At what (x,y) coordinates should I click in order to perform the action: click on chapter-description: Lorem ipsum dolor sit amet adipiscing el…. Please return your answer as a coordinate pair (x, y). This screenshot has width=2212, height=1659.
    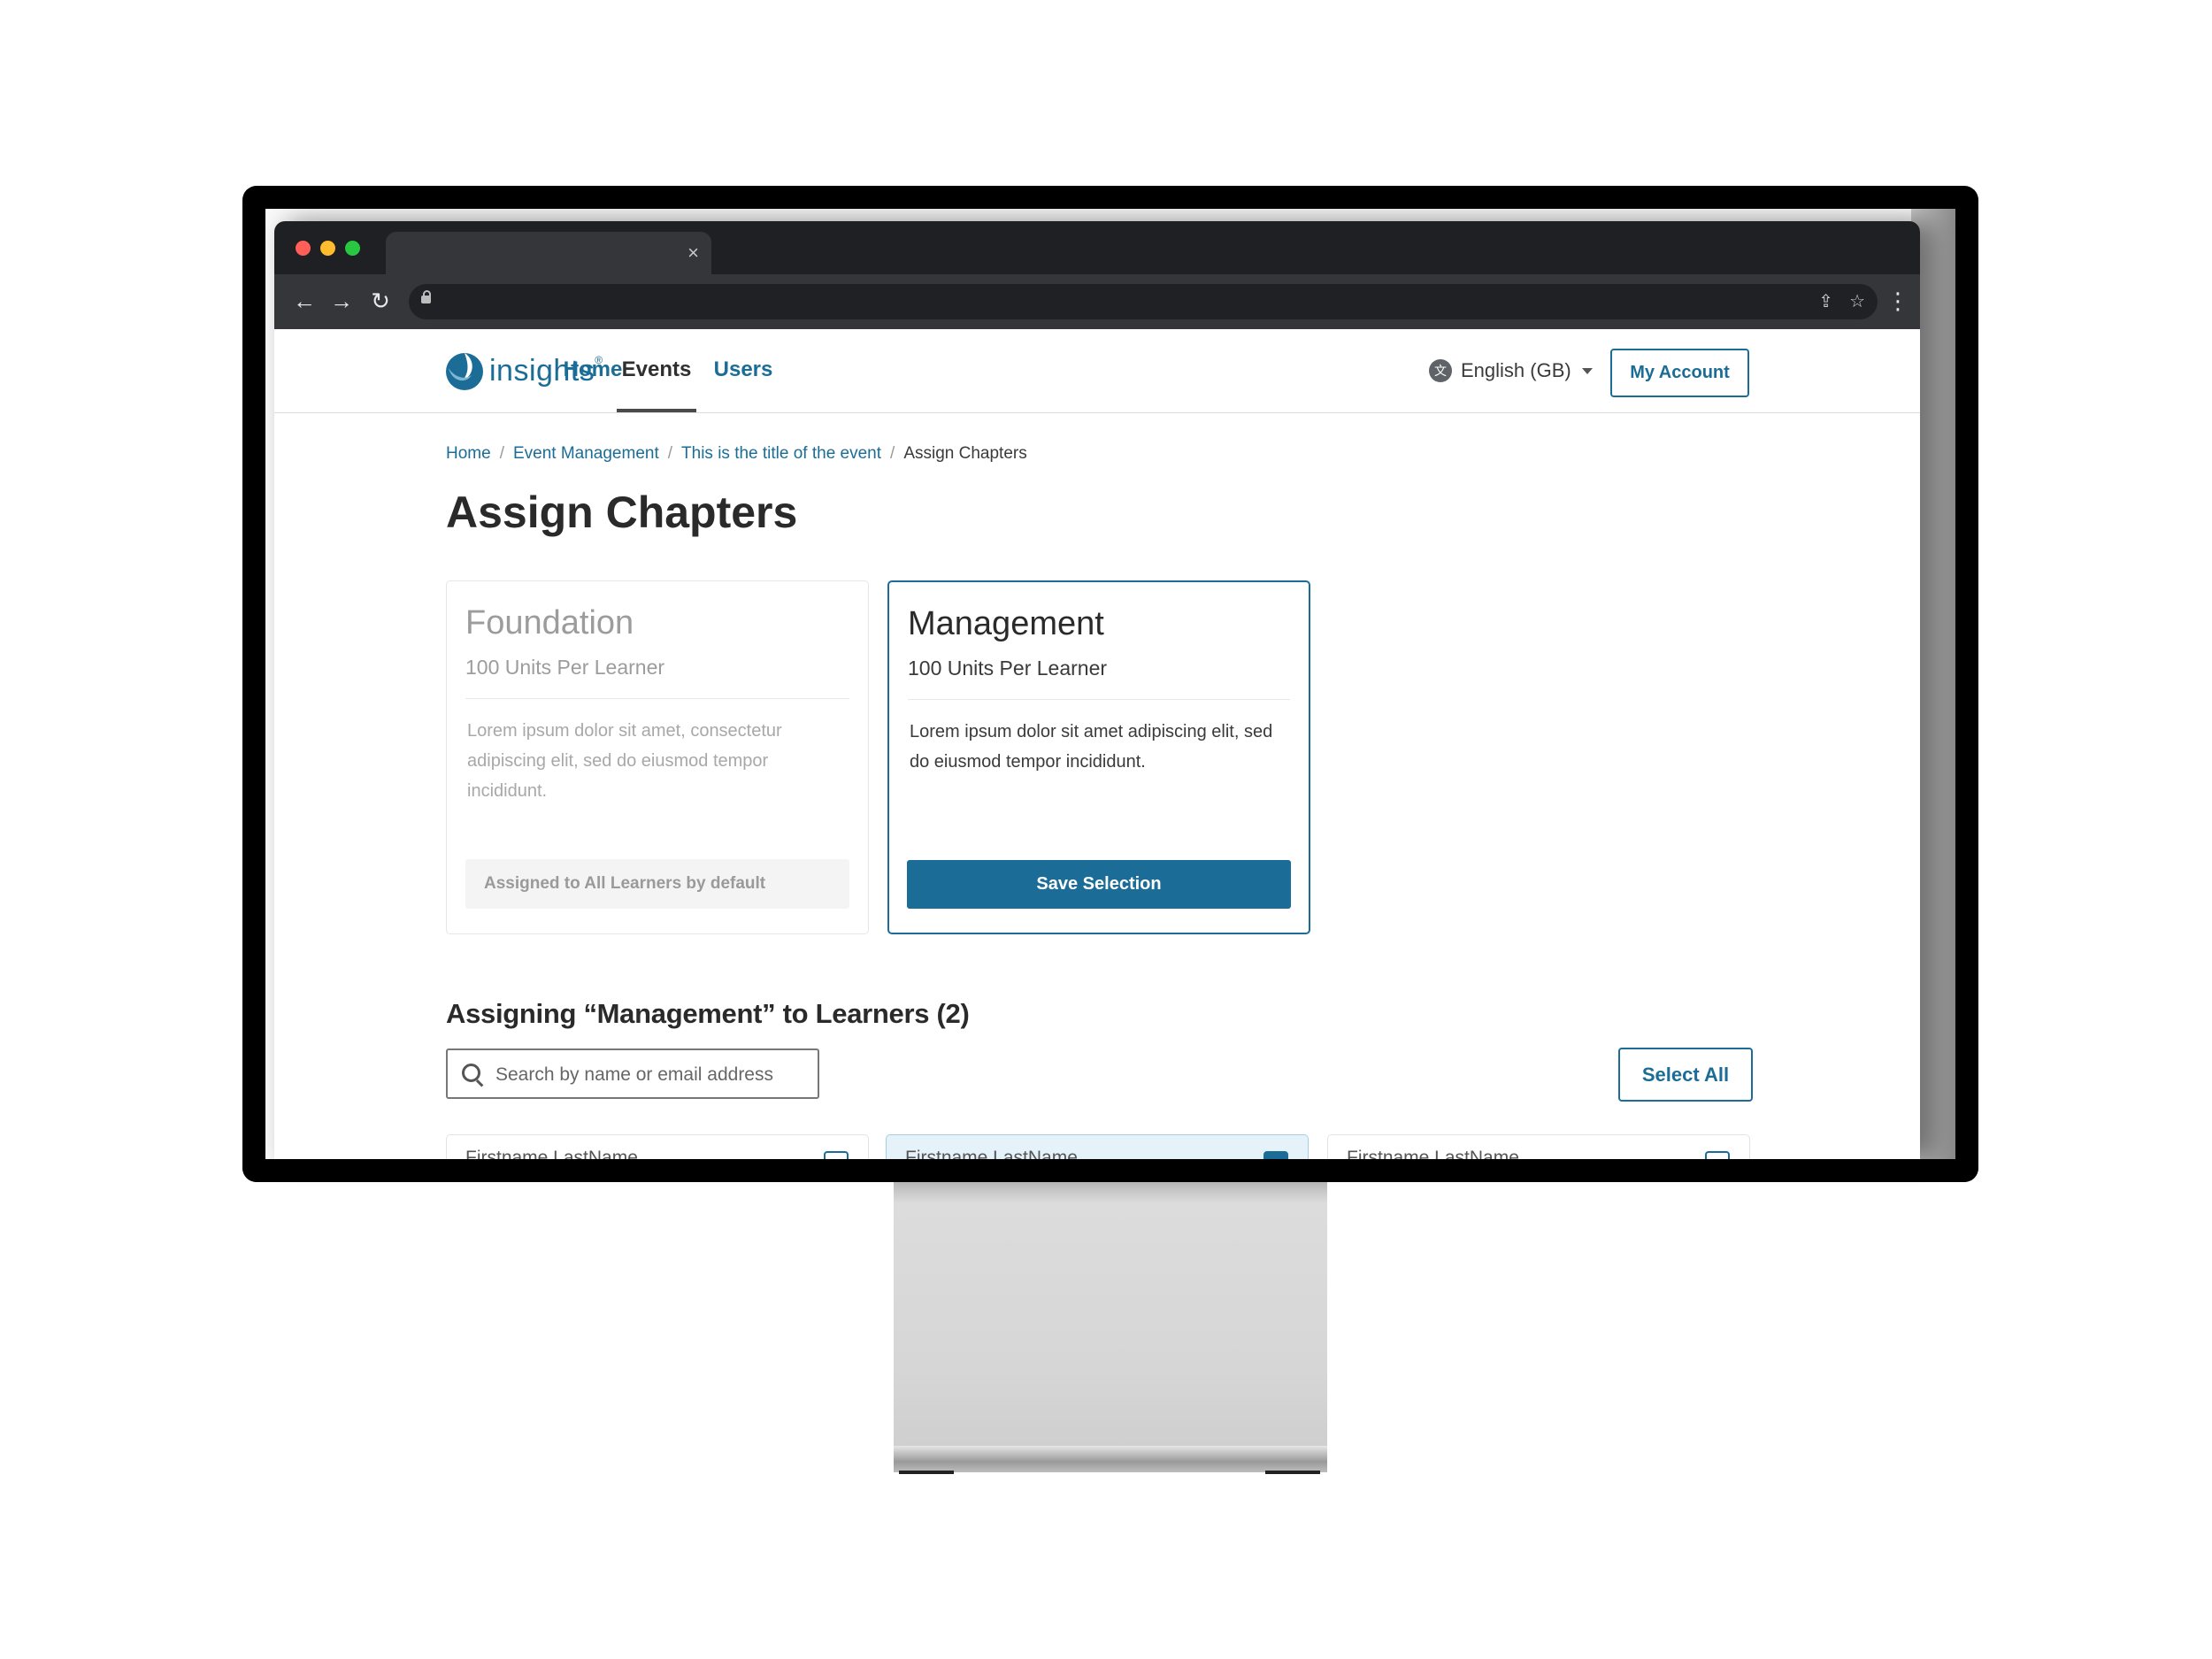
    Looking at the image, I should click on (1091, 747).